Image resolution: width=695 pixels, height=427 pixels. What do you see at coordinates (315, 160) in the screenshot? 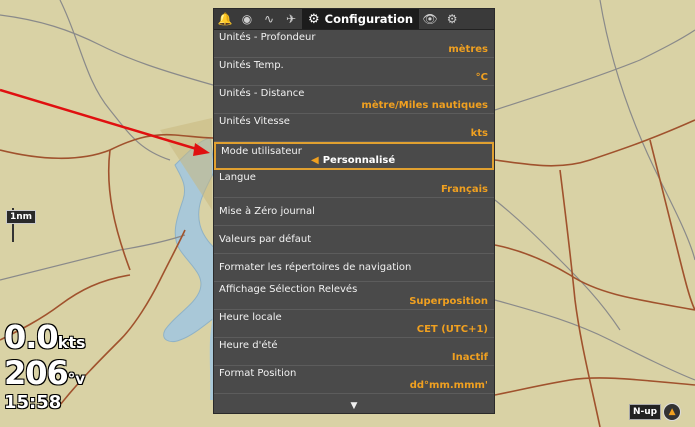
I see `chevron-left-icon: ◀` at bounding box center [315, 160].